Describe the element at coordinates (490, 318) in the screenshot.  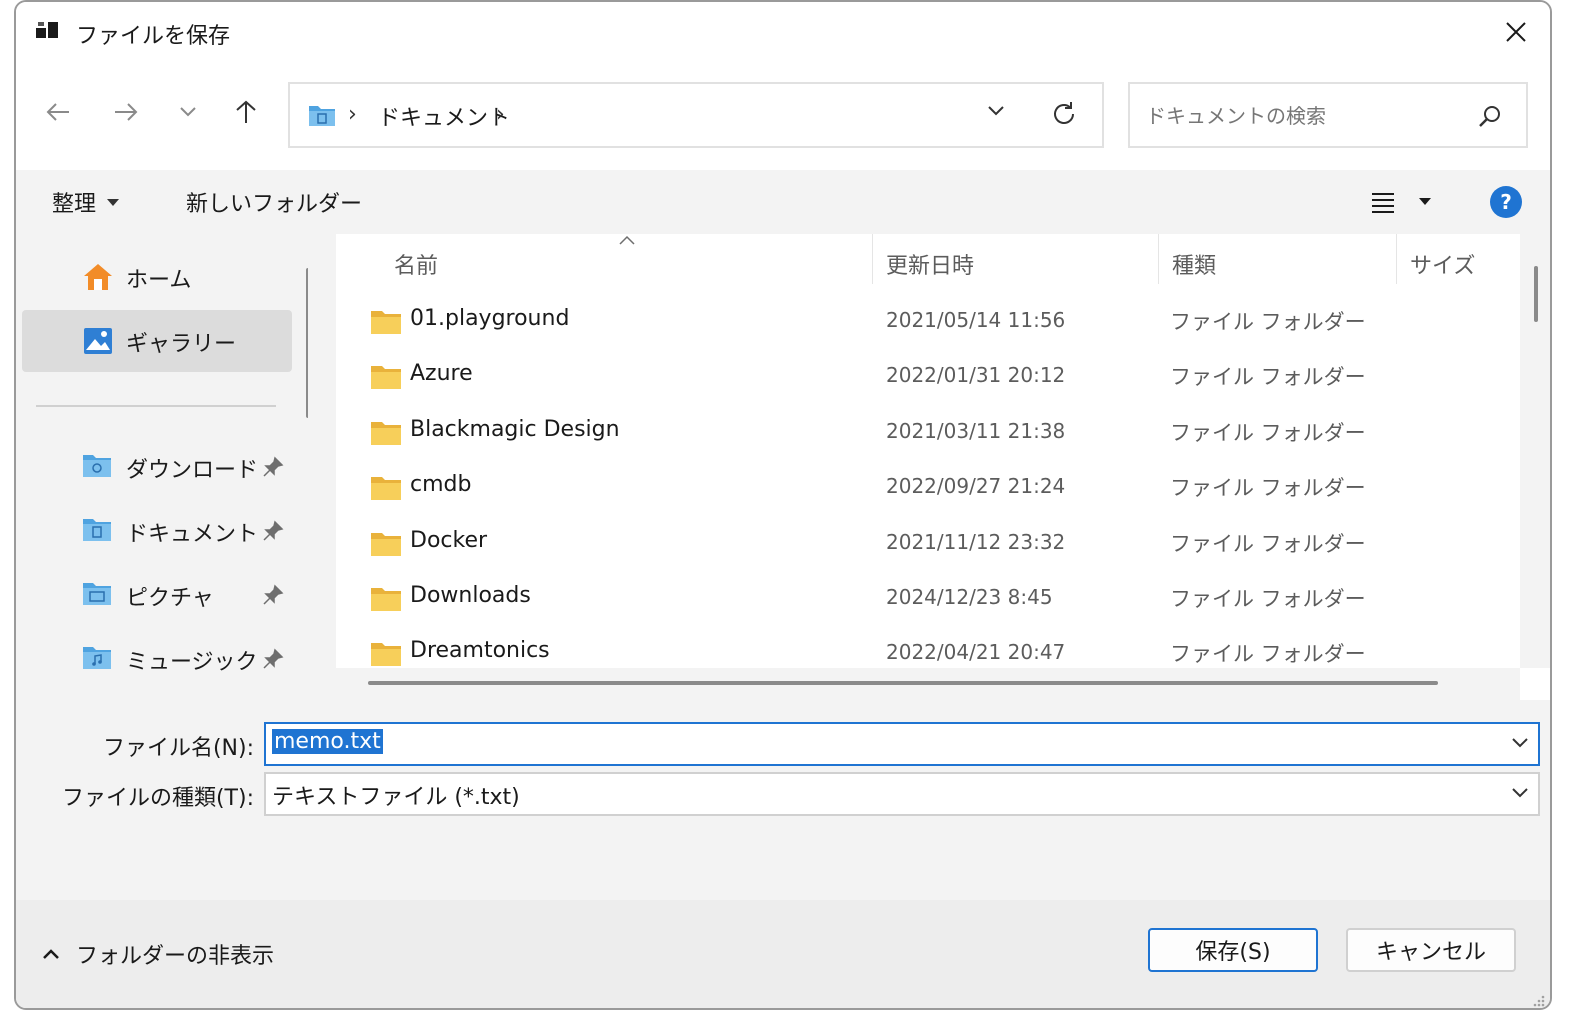
I see `file-name: 01.playground` at that location.